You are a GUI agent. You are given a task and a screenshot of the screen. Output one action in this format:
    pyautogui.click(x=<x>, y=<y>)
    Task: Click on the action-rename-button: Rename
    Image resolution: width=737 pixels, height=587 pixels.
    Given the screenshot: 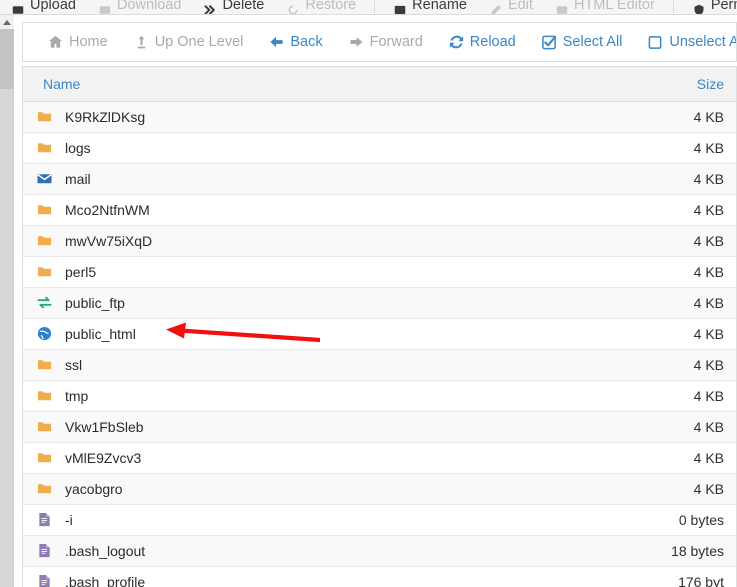 What is the action you would take?
    pyautogui.click(x=430, y=7)
    